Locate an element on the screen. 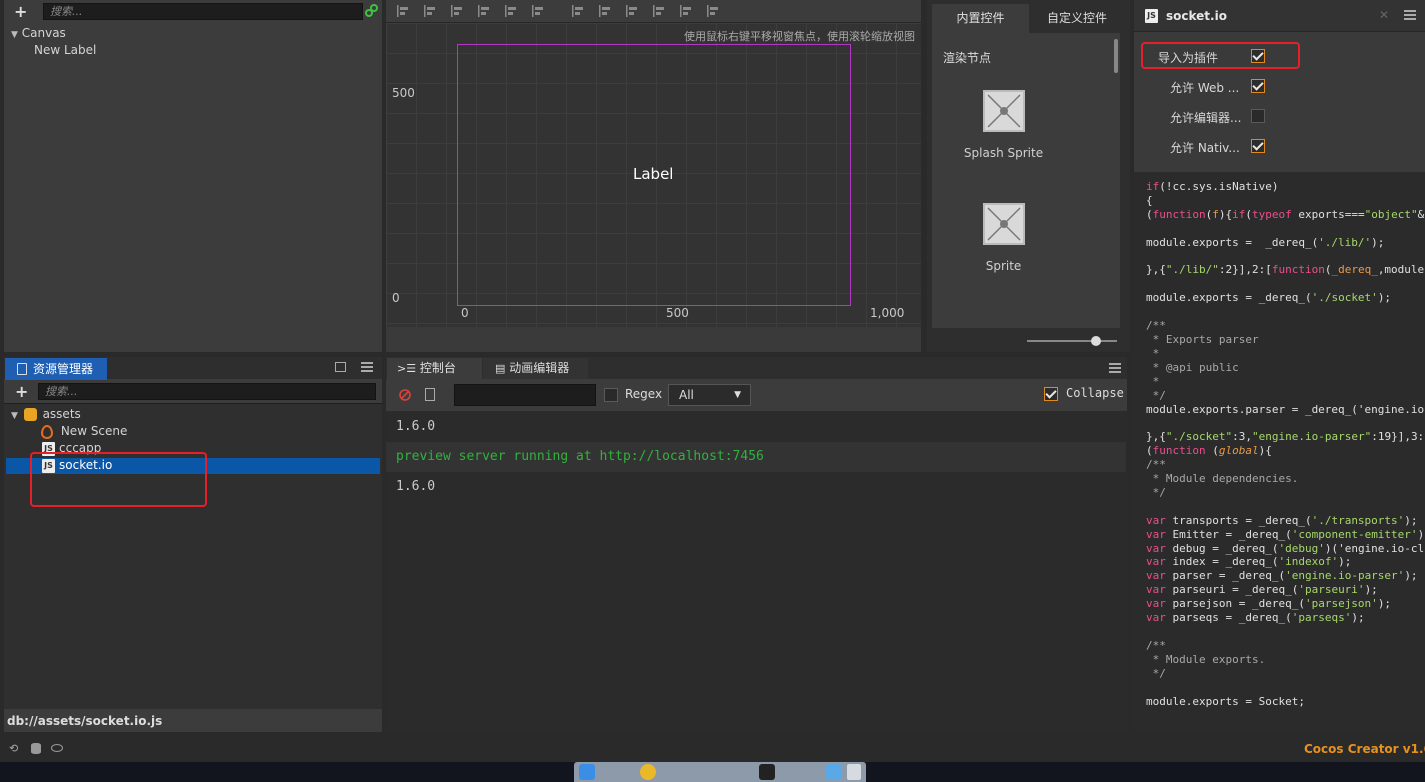 The image size is (1425, 782). close-icon: ✕ is located at coordinates (1384, 15).